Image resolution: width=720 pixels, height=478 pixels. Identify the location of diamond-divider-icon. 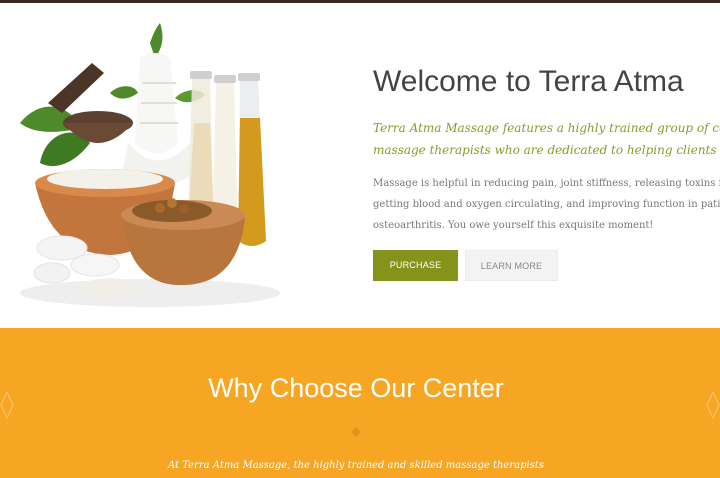
(356, 432).